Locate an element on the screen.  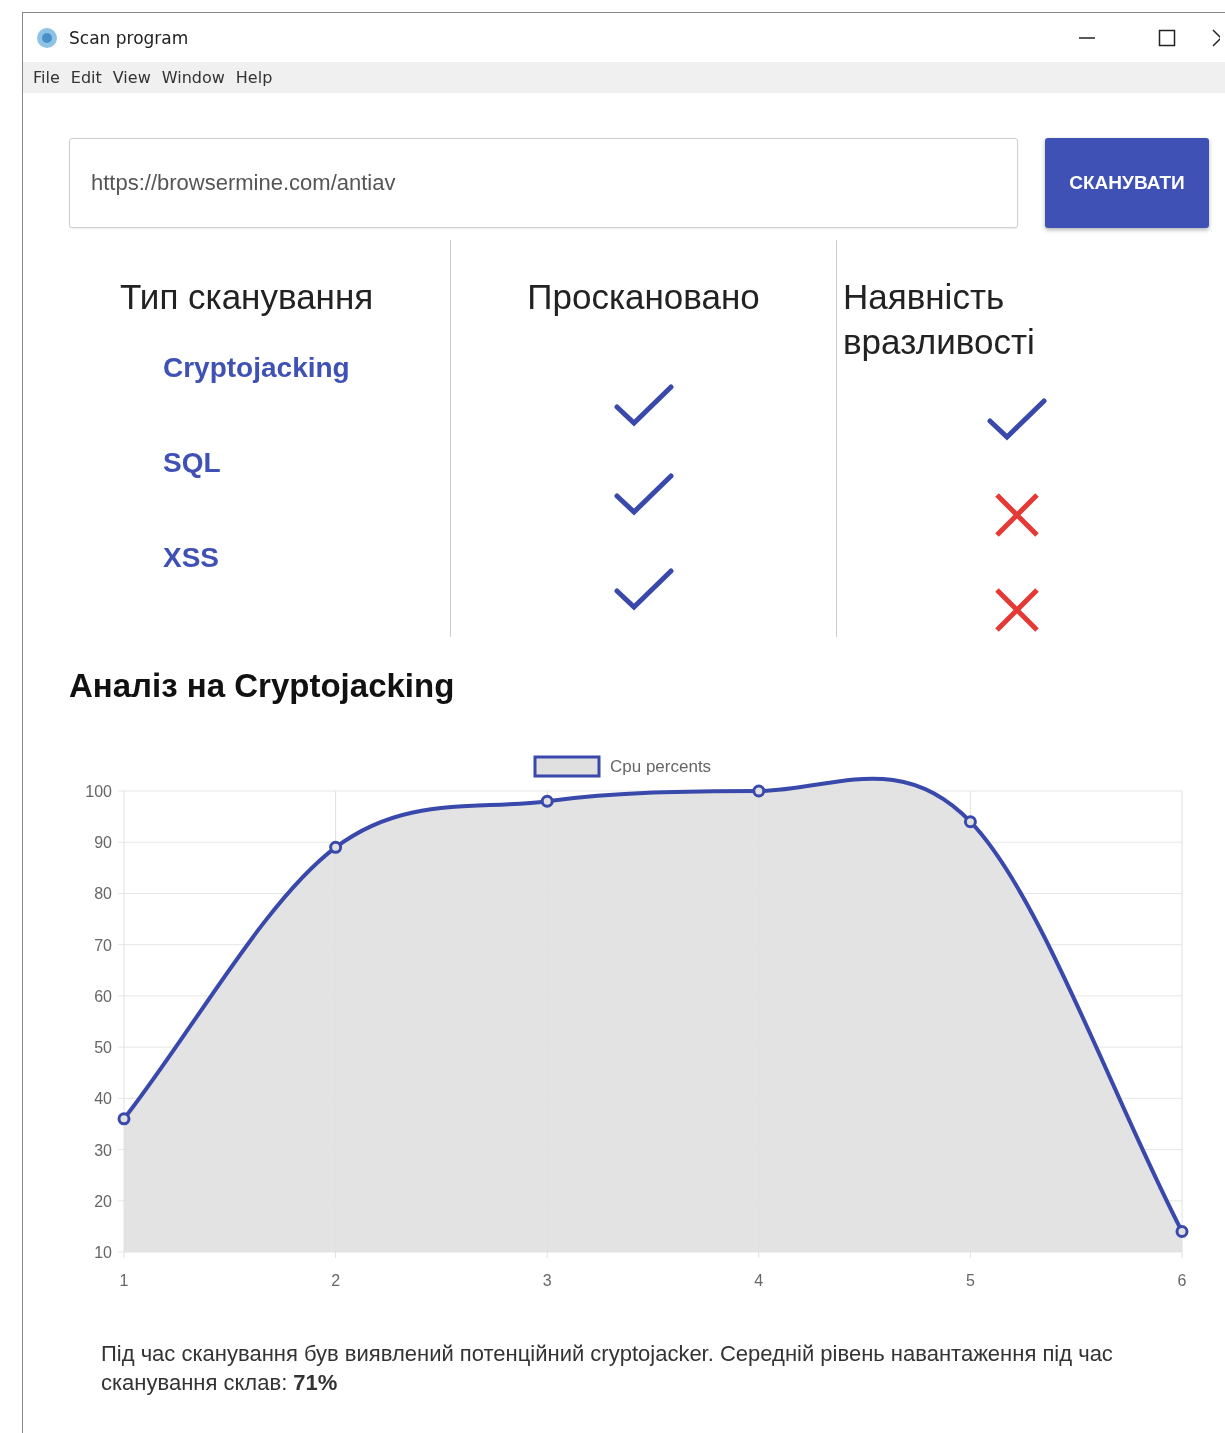
axis-label: 10 is located at coordinates (103, 1252).